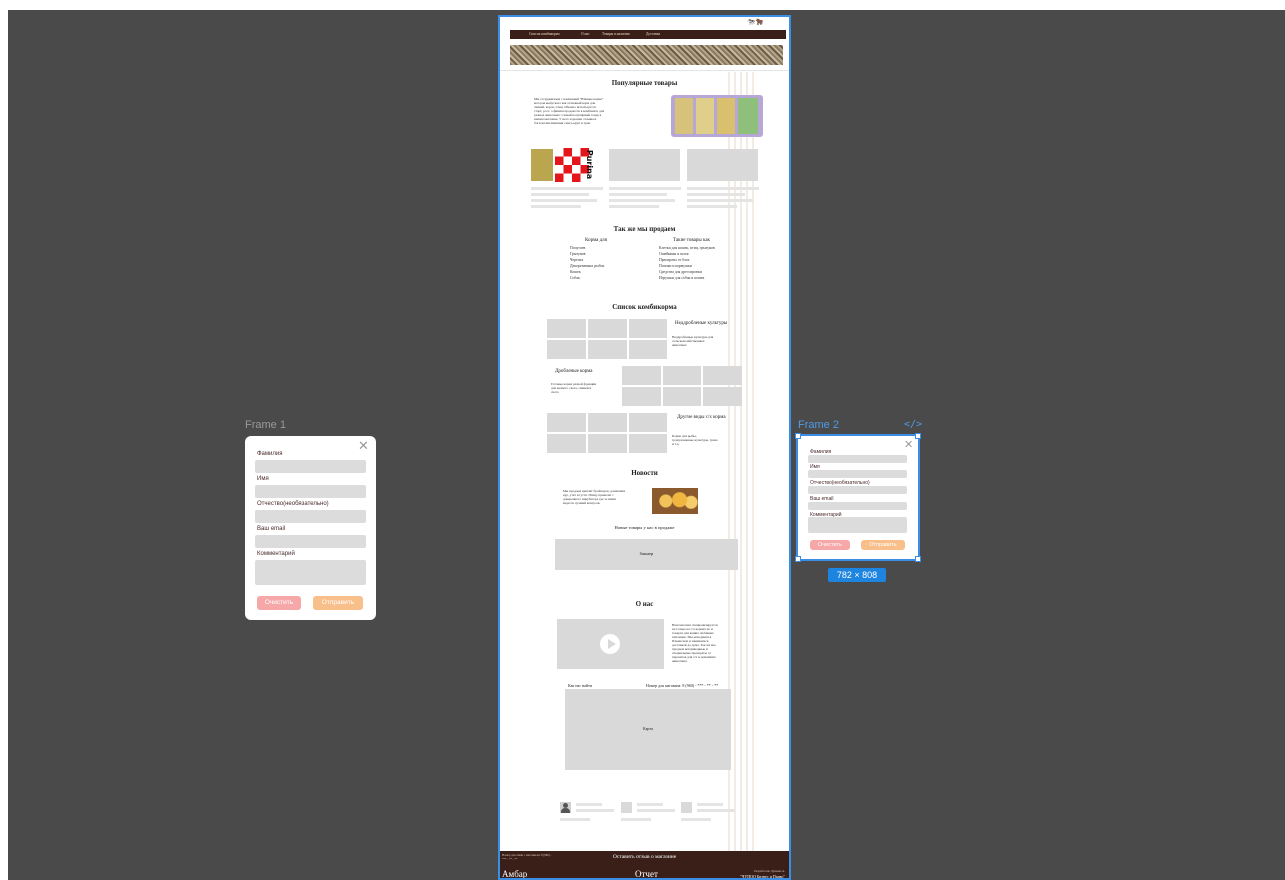 The height and width of the screenshot is (880, 1285). I want to click on goods-item: Препараты от блох, so click(674, 260).